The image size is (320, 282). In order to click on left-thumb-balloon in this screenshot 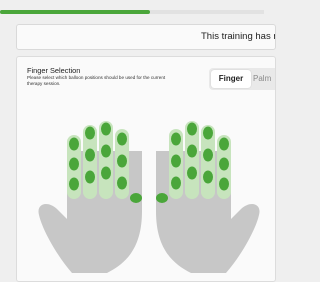, I will do `click(136, 198)`.